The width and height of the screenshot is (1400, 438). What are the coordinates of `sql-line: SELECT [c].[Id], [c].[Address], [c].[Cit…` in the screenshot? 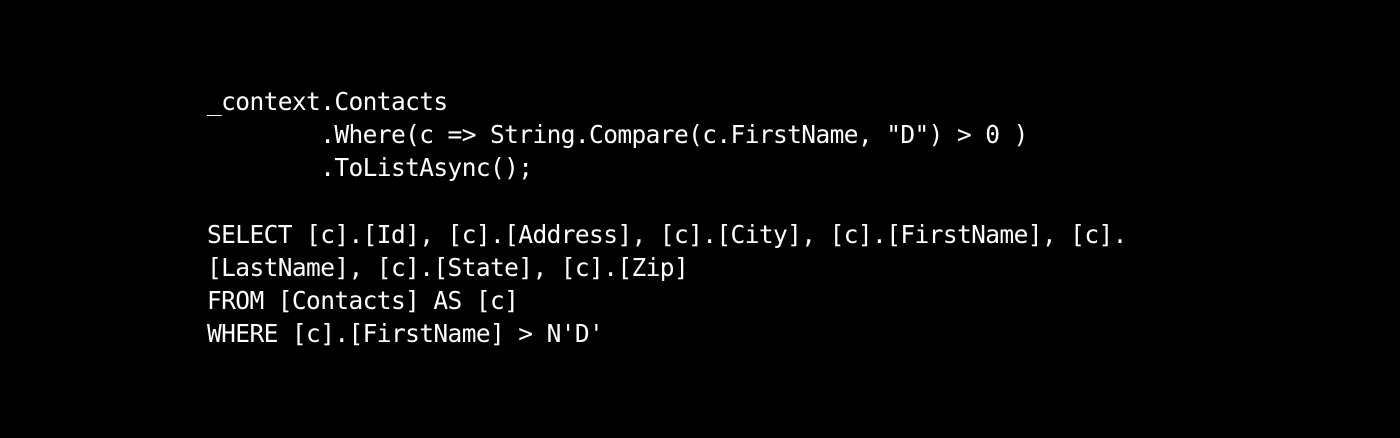 It's located at (667, 234).